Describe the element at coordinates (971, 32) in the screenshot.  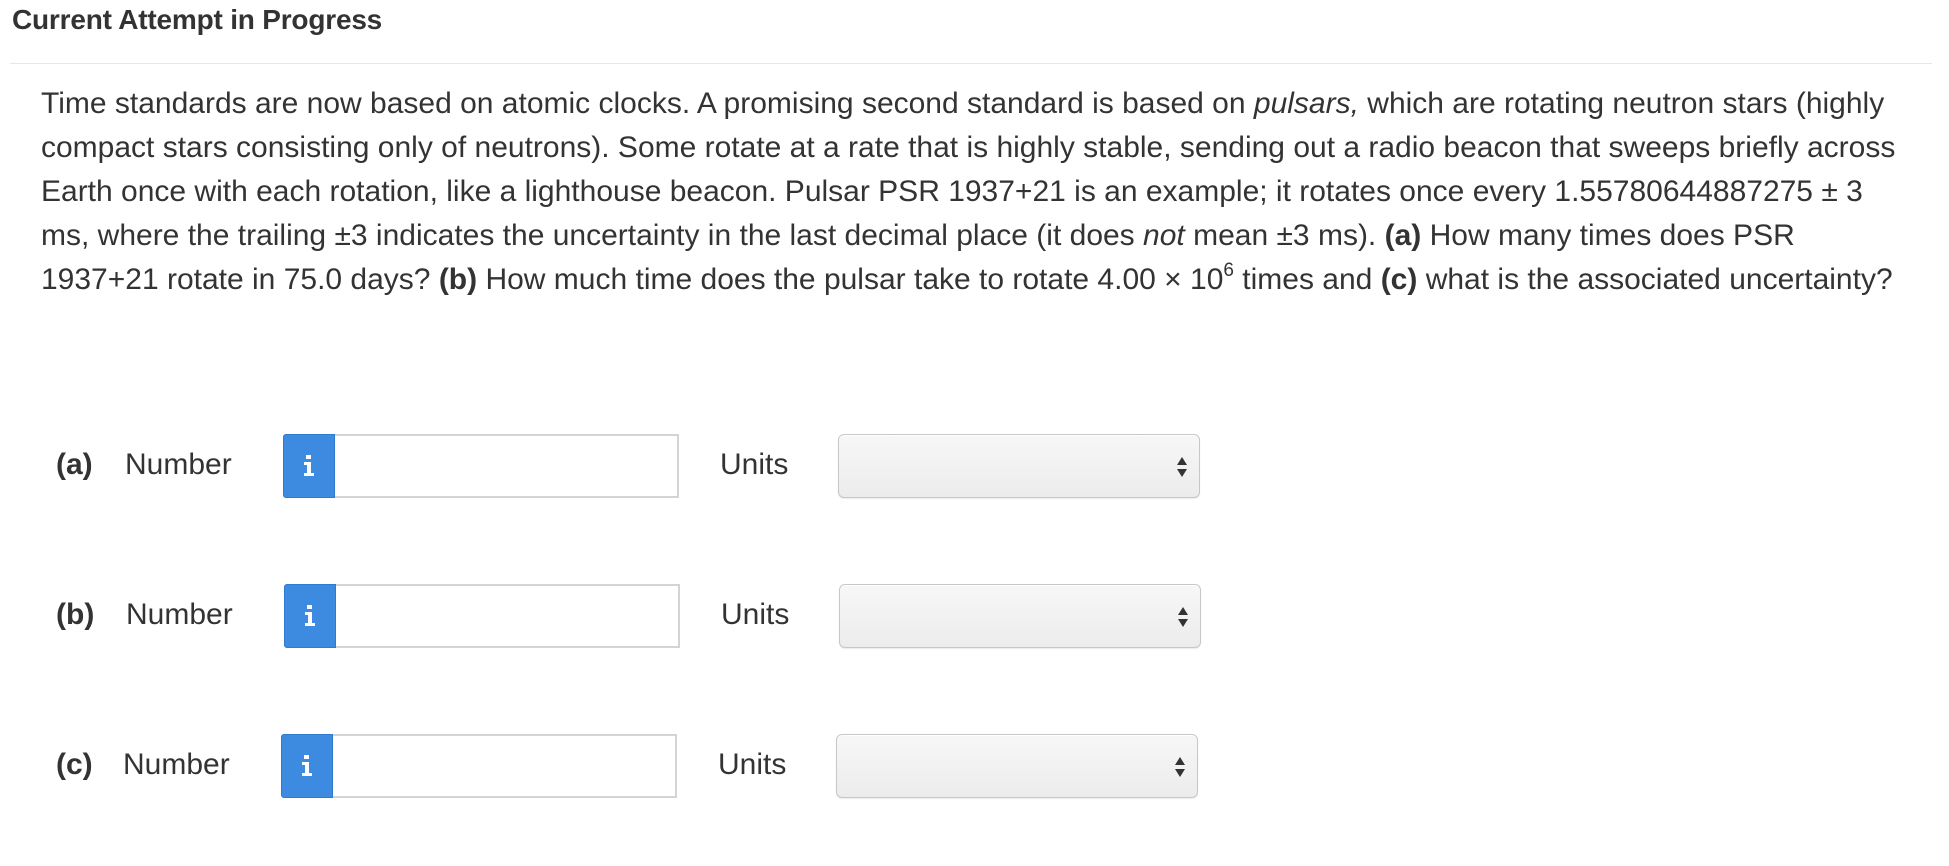
I see `attempt-header: Current Attempt in Progress` at that location.